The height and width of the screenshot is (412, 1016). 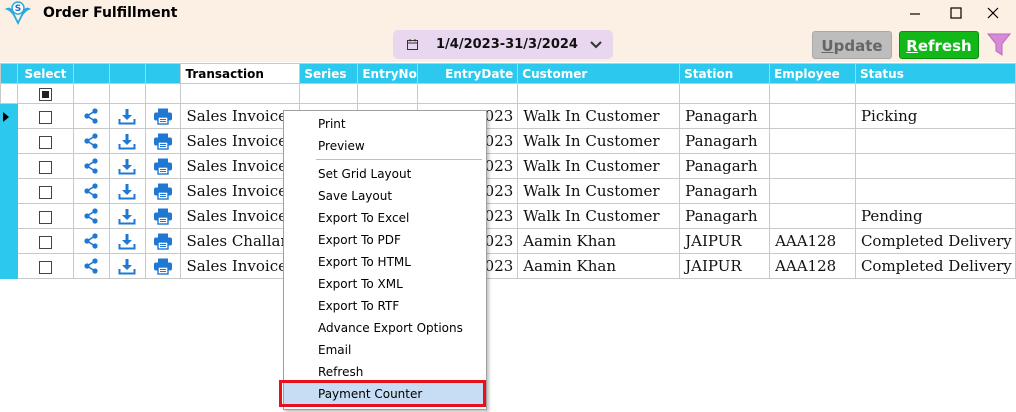 I want to click on select-all-checkbox, so click(x=45, y=94).